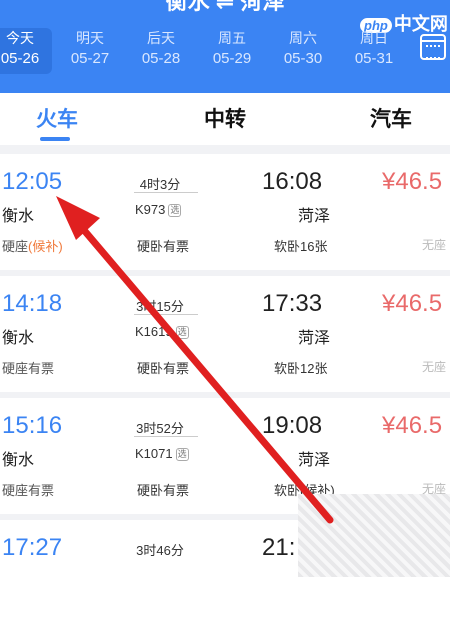 The image size is (450, 636). Describe the element at coordinates (292, 425) in the screenshot. I see `arrival-time: 19:08` at that location.